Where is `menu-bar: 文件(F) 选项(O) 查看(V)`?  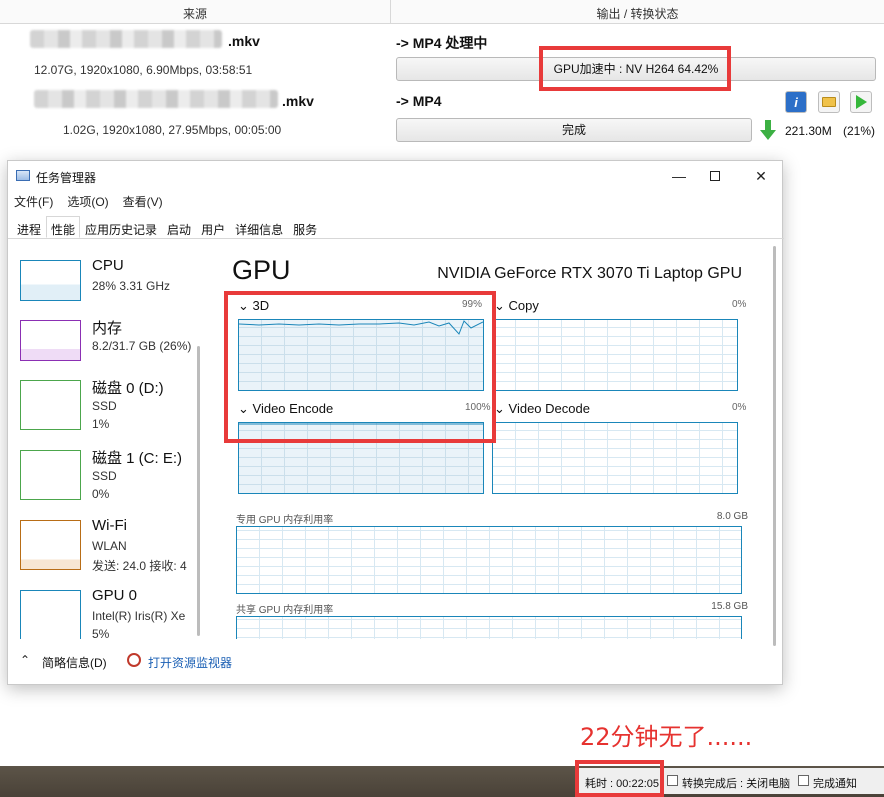
menu-bar: 文件(F) 选项(O) 查看(V) is located at coordinates (88, 203).